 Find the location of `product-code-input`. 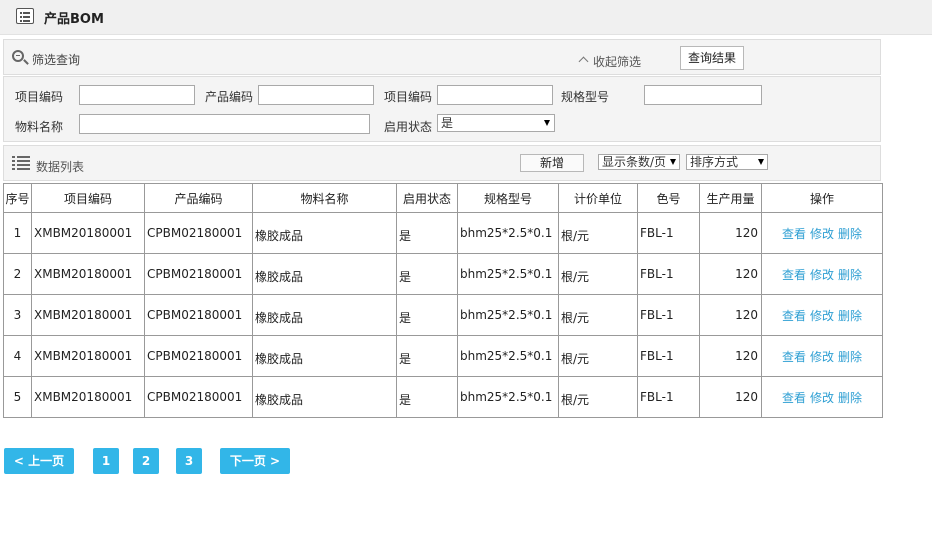

product-code-input is located at coordinates (316, 95).